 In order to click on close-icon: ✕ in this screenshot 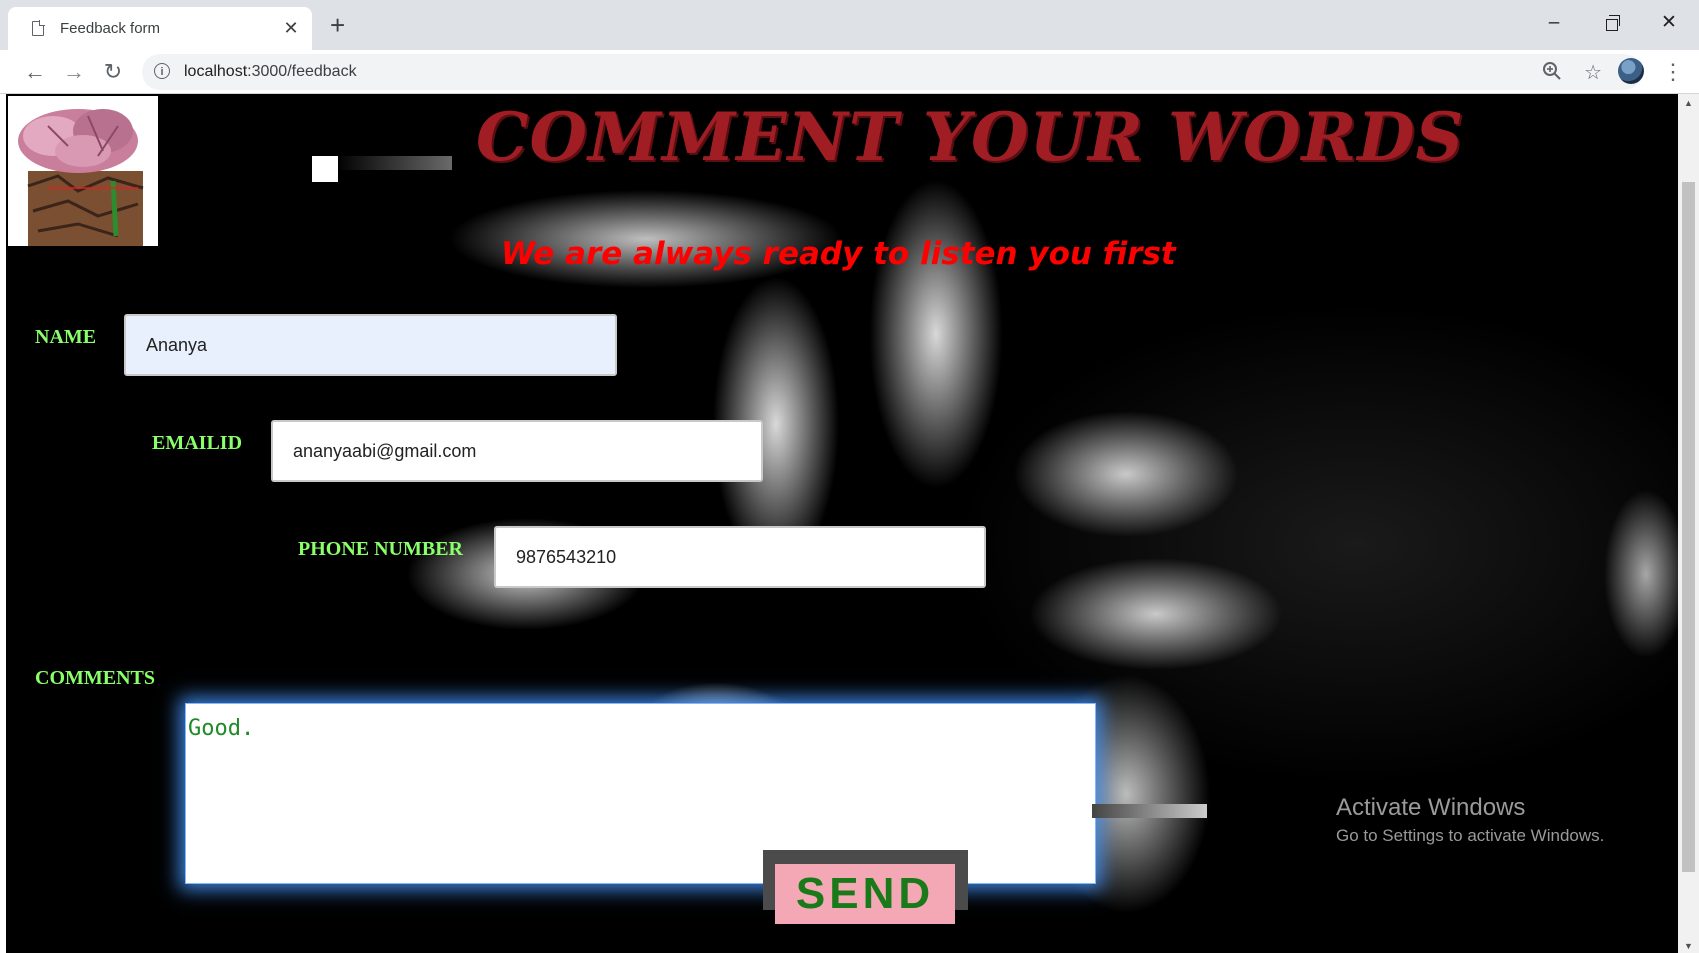, I will do `click(291, 28)`.